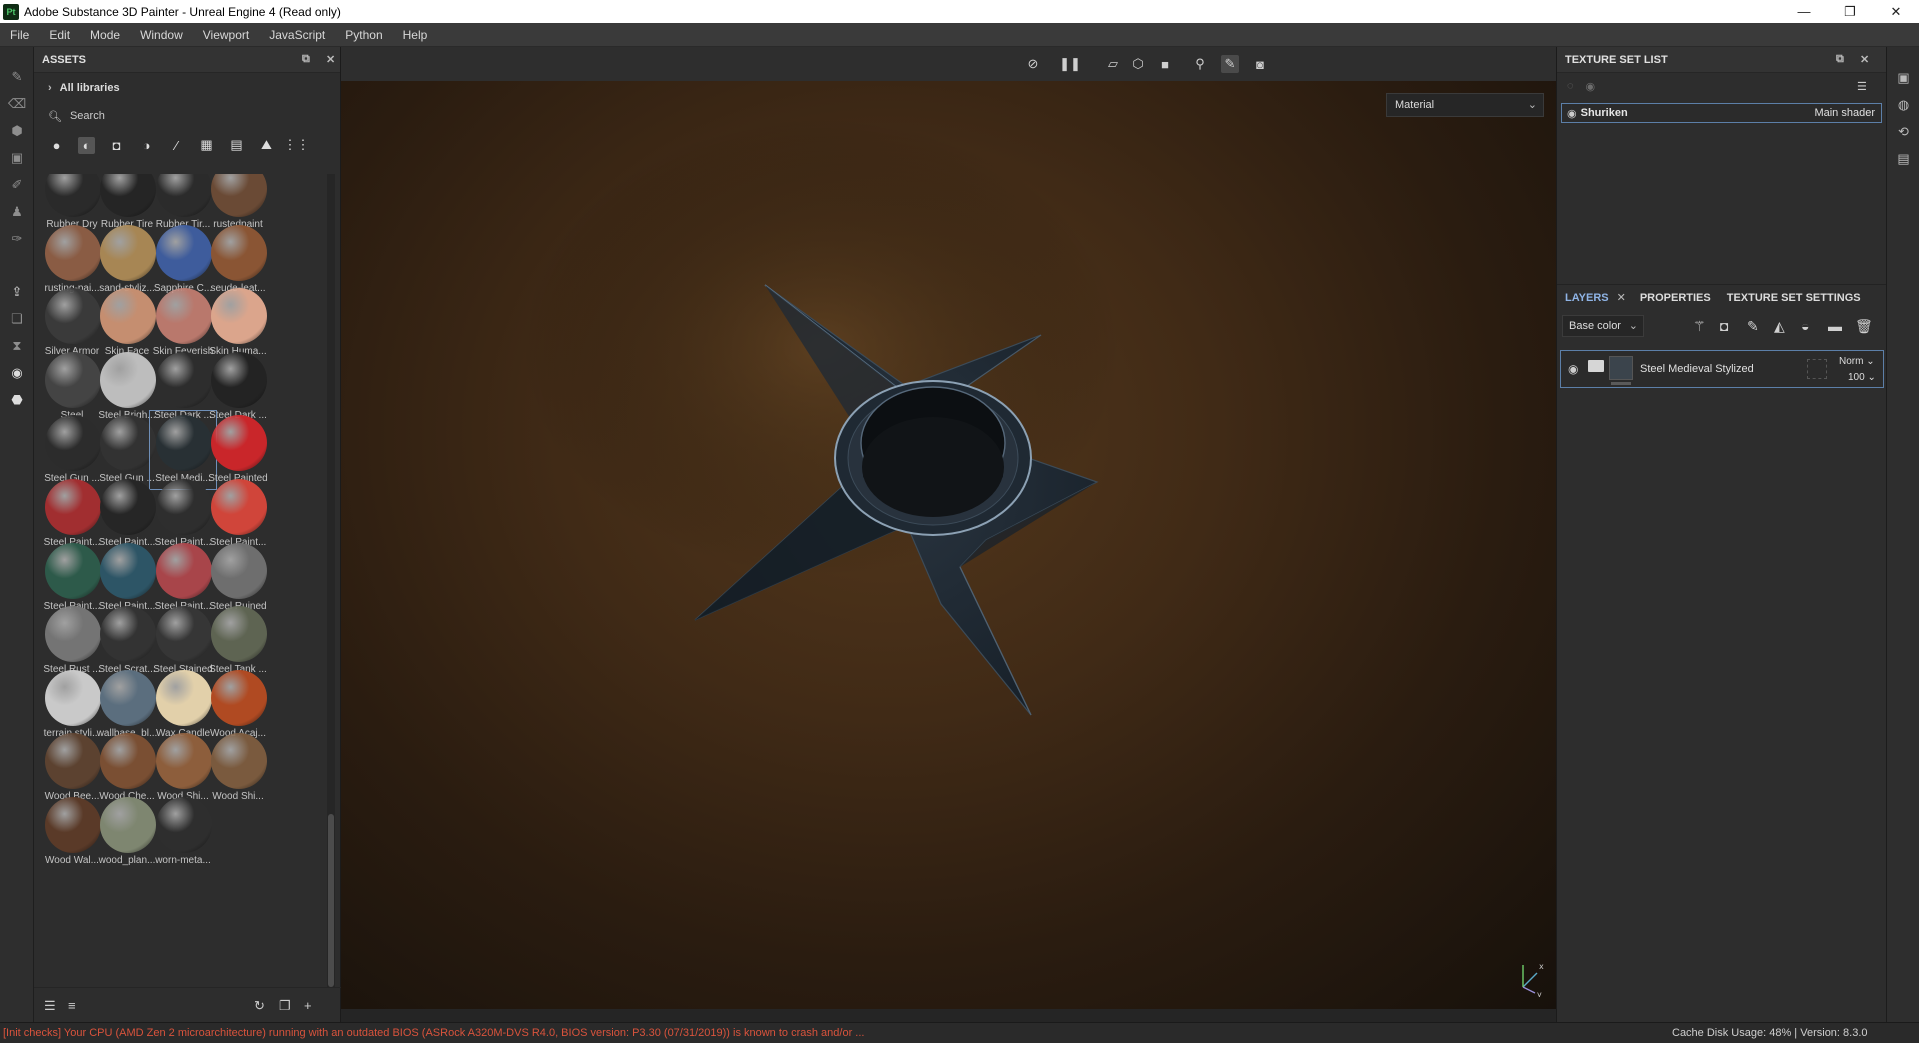 This screenshot has width=1919, height=1043. I want to click on menu-help: Help, so click(415, 35).